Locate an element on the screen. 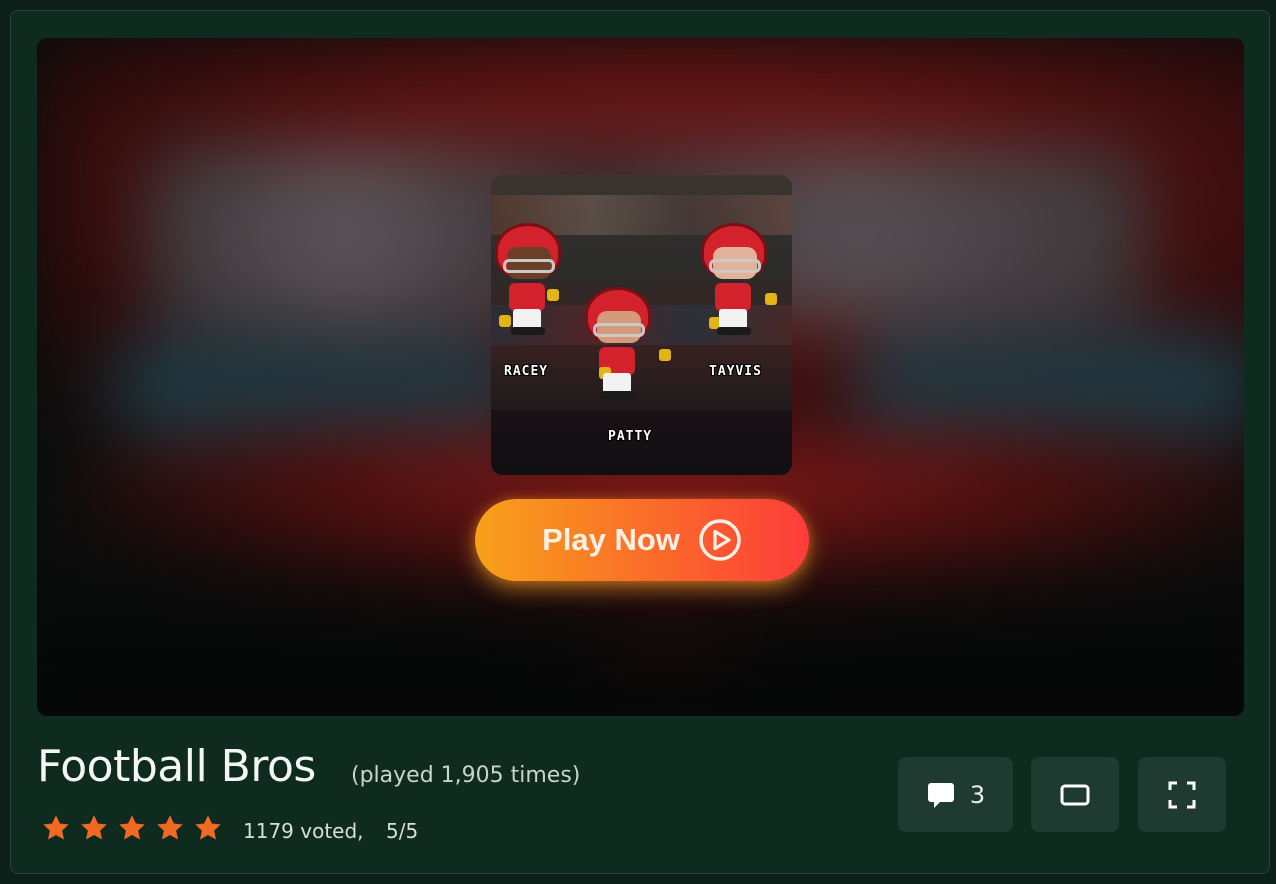  theater-mode-icon is located at coordinates (1075, 794).